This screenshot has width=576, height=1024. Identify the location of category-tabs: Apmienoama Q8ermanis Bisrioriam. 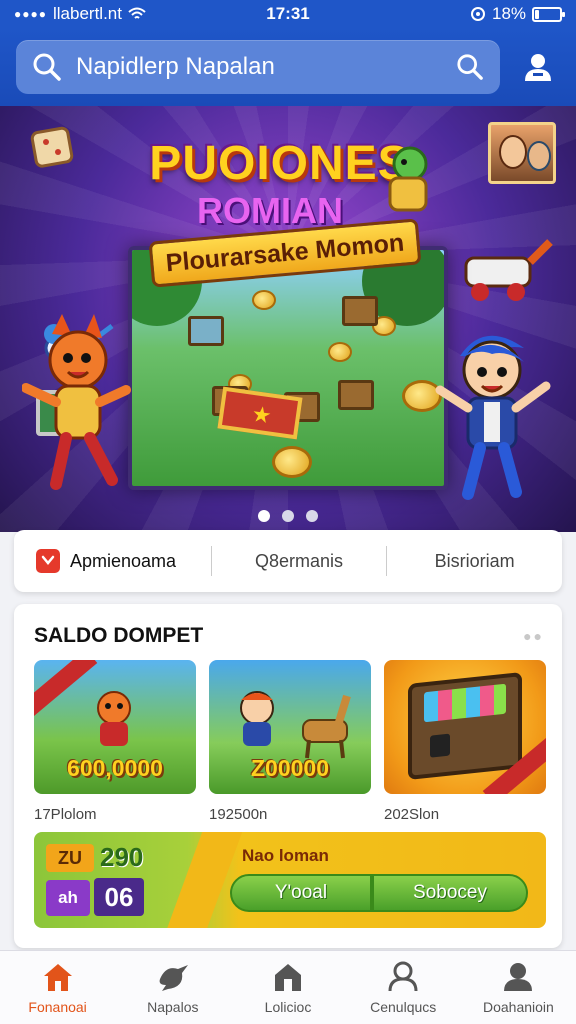
(288, 561).